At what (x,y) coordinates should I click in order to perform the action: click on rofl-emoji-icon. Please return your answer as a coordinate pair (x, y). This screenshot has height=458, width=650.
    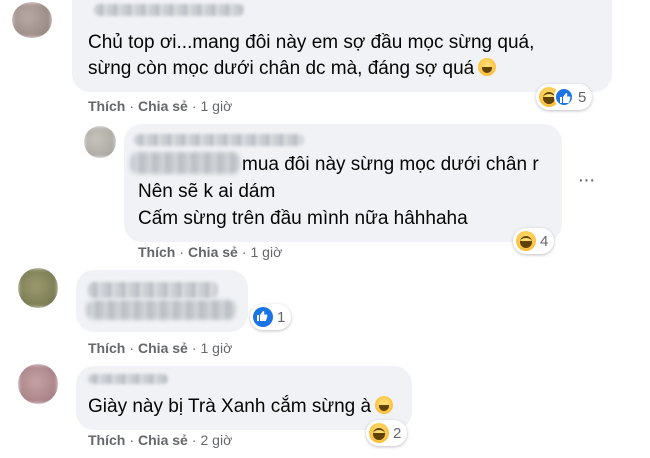
    Looking at the image, I should click on (487, 67).